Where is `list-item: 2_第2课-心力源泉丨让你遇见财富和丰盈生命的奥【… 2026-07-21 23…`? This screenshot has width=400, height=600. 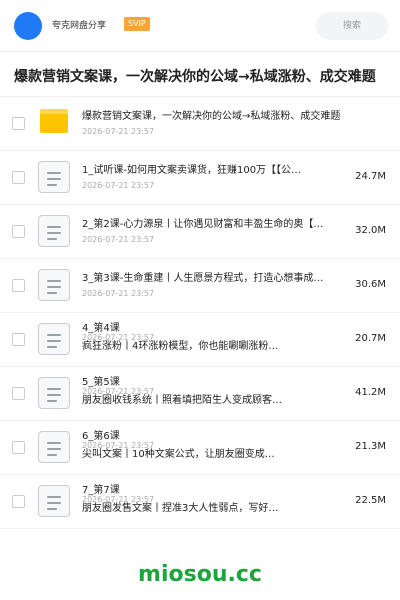
list-item: 2_第2课-心力源泉丨让你遇见财富和丰盈生命的奥【… 2026-07-21 23… is located at coordinates (200, 232).